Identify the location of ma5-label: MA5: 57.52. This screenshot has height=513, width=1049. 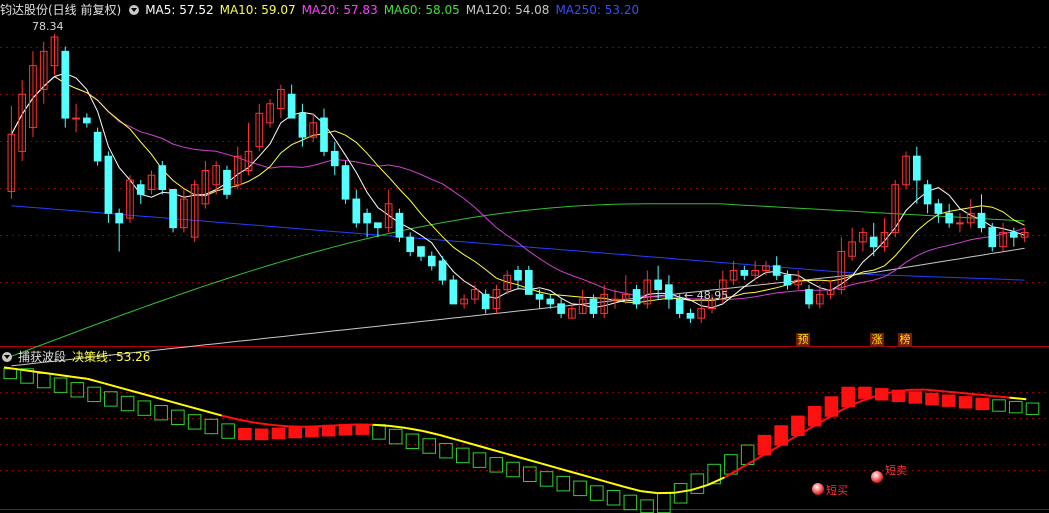
(179, 10).